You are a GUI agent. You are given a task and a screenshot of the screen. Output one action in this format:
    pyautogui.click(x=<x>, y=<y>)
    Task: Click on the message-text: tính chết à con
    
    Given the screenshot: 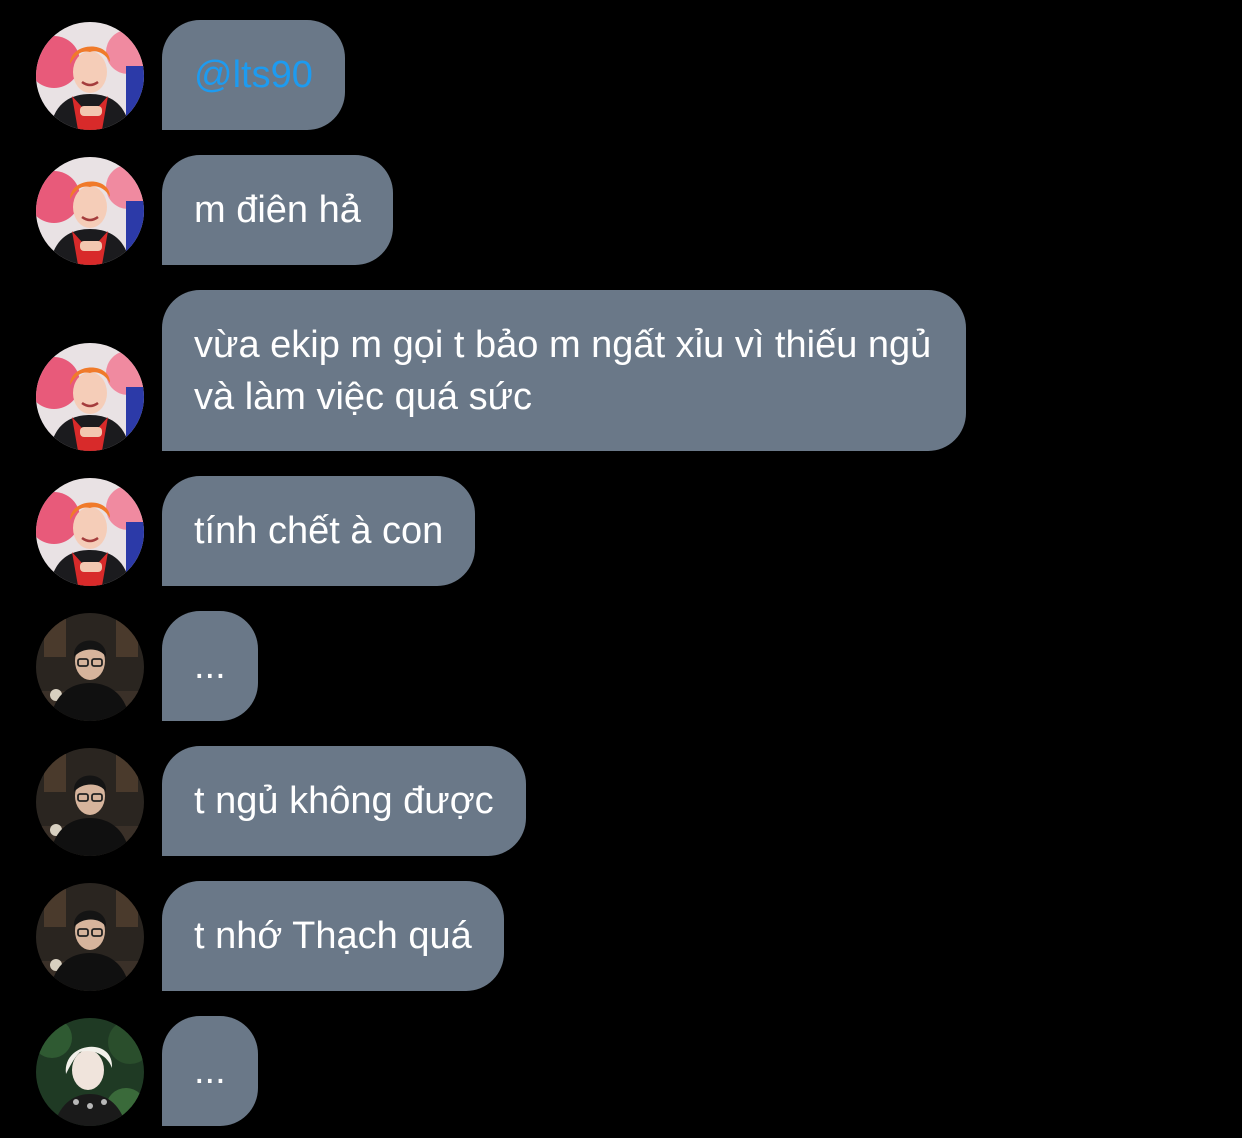 What is the action you would take?
    pyautogui.click(x=319, y=531)
    